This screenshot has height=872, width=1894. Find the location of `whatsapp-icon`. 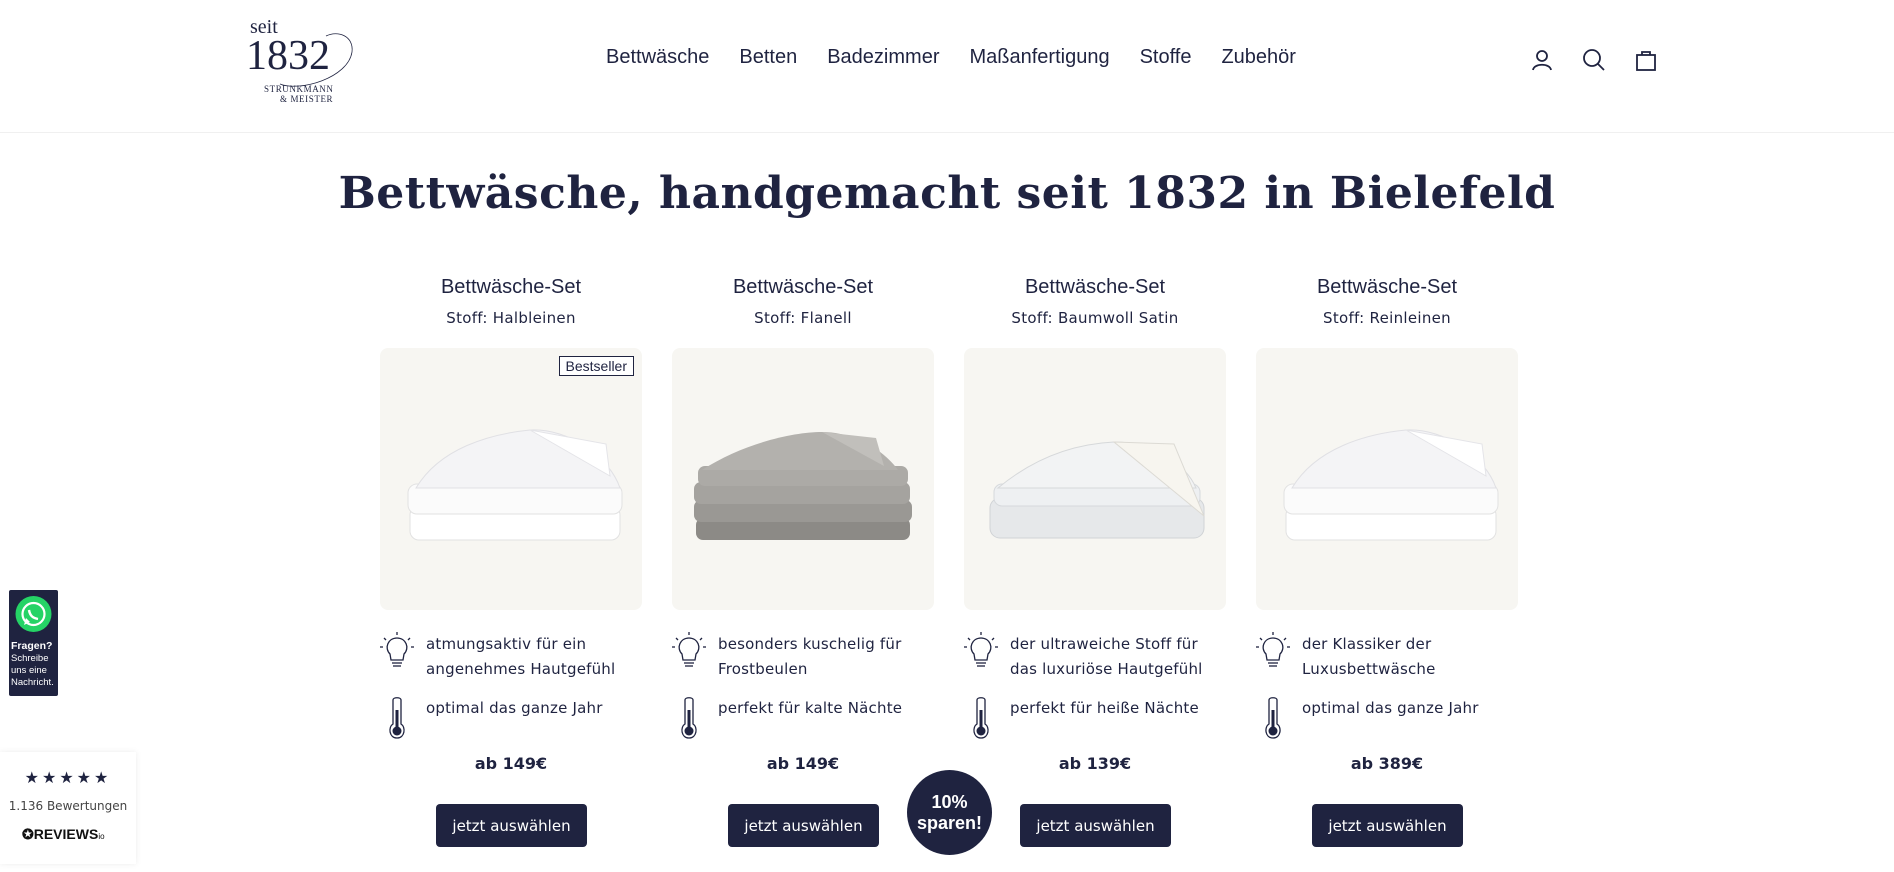

whatsapp-icon is located at coordinates (33, 614).